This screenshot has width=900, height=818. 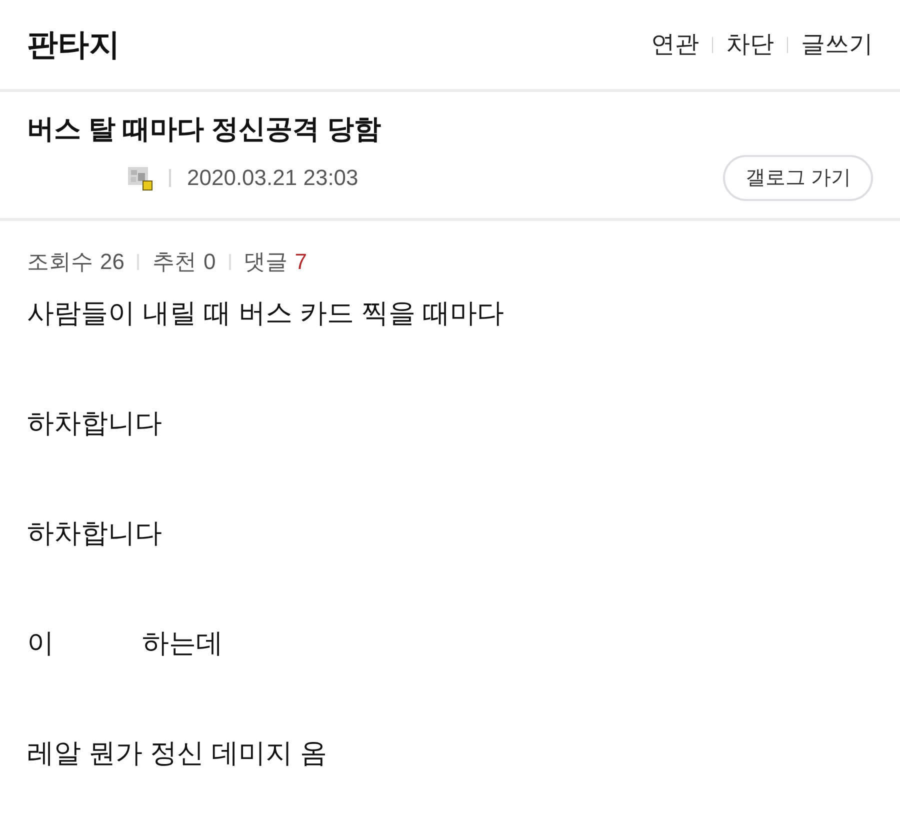 What do you see at coordinates (140, 178) in the screenshot?
I see `level-icon` at bounding box center [140, 178].